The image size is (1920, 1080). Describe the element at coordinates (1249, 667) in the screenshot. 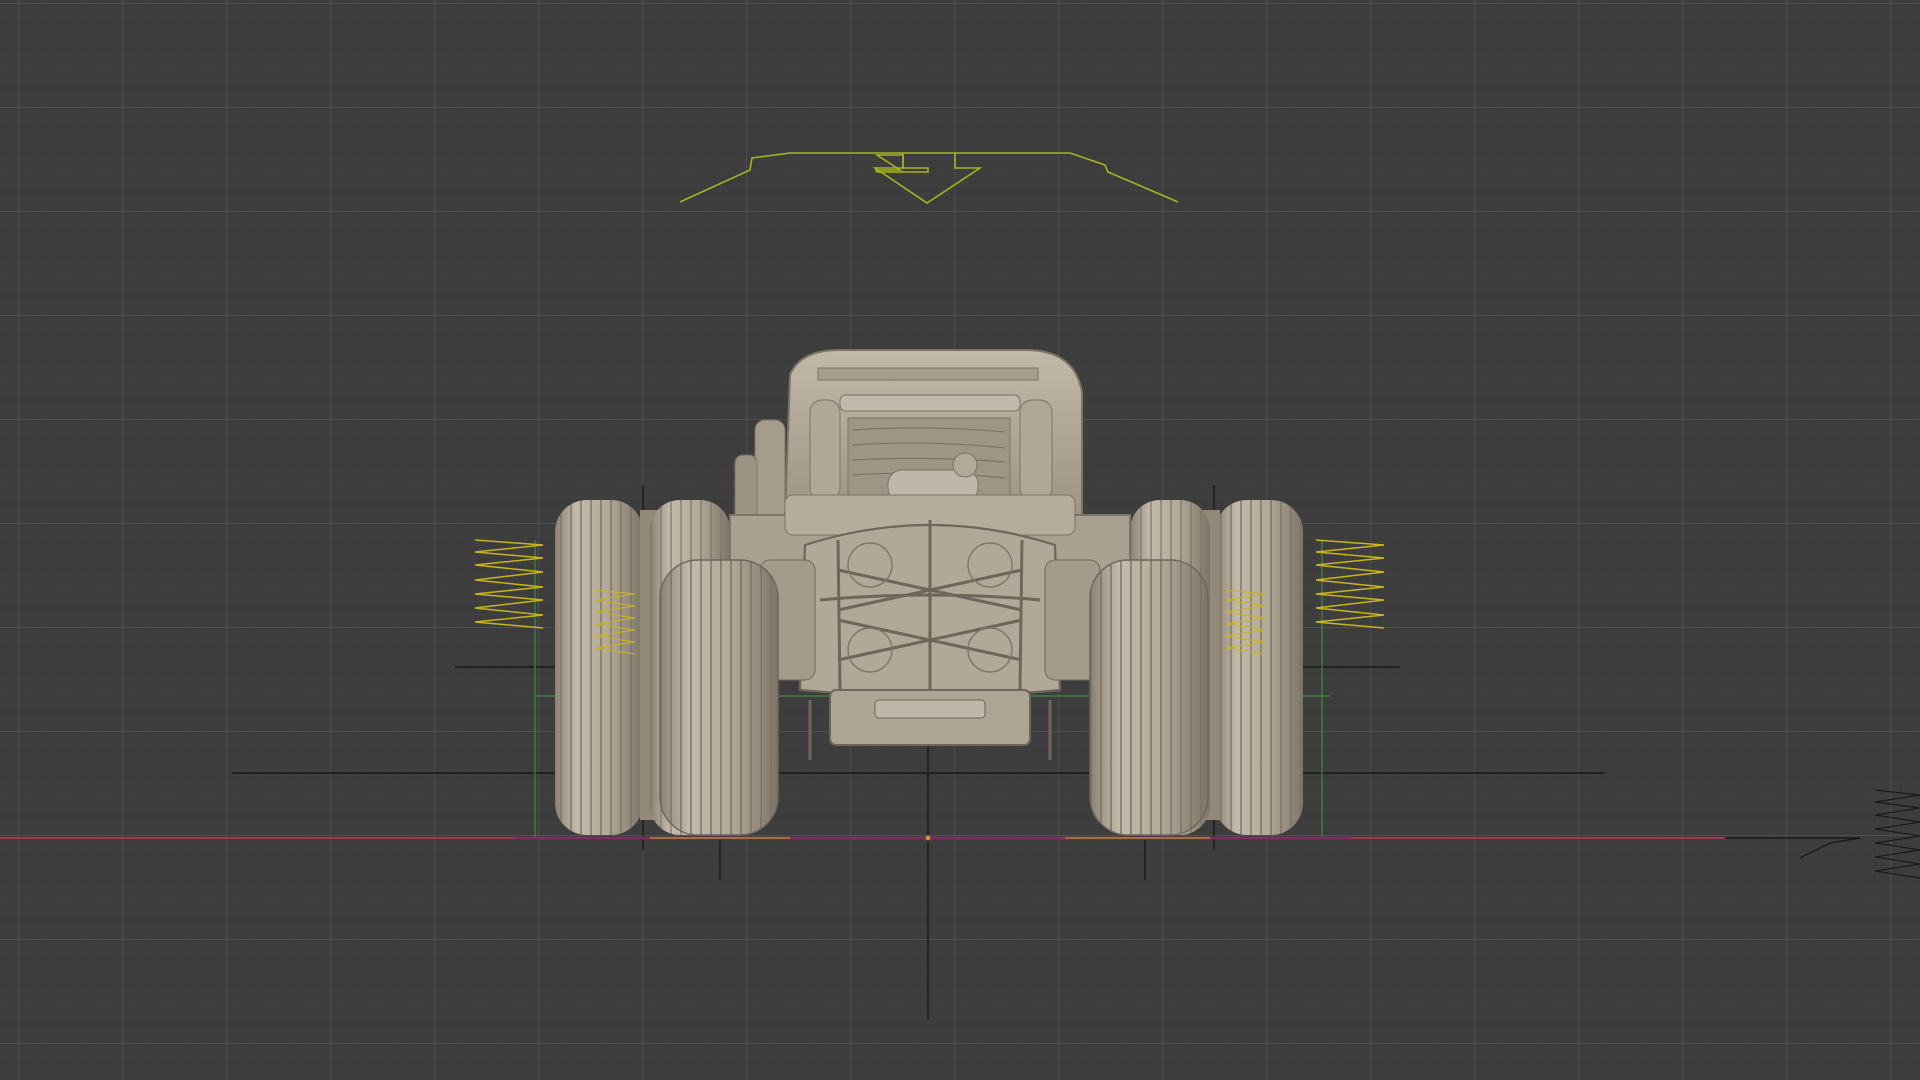

I see `right-rear-wheel` at that location.